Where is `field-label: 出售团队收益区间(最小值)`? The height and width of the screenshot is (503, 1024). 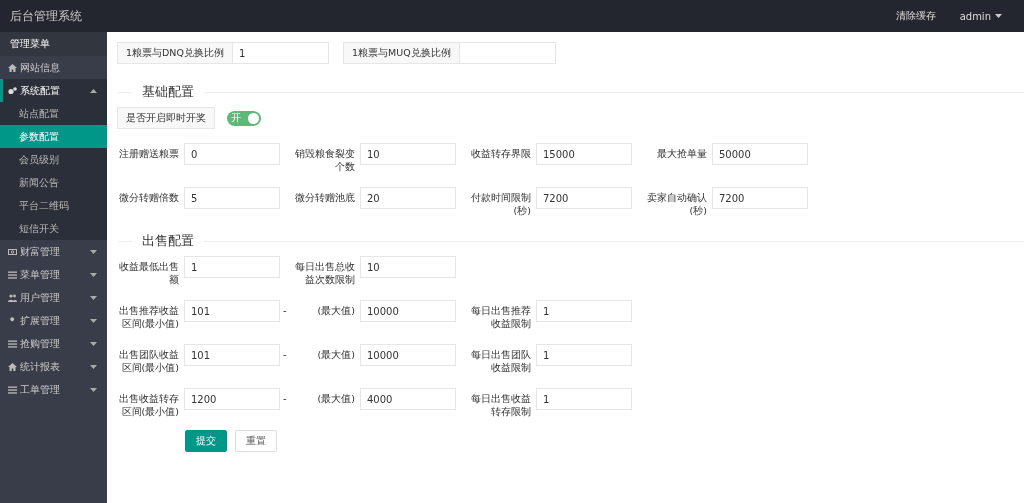 field-label: 出售团队收益区间(最小值) is located at coordinates (148, 361).